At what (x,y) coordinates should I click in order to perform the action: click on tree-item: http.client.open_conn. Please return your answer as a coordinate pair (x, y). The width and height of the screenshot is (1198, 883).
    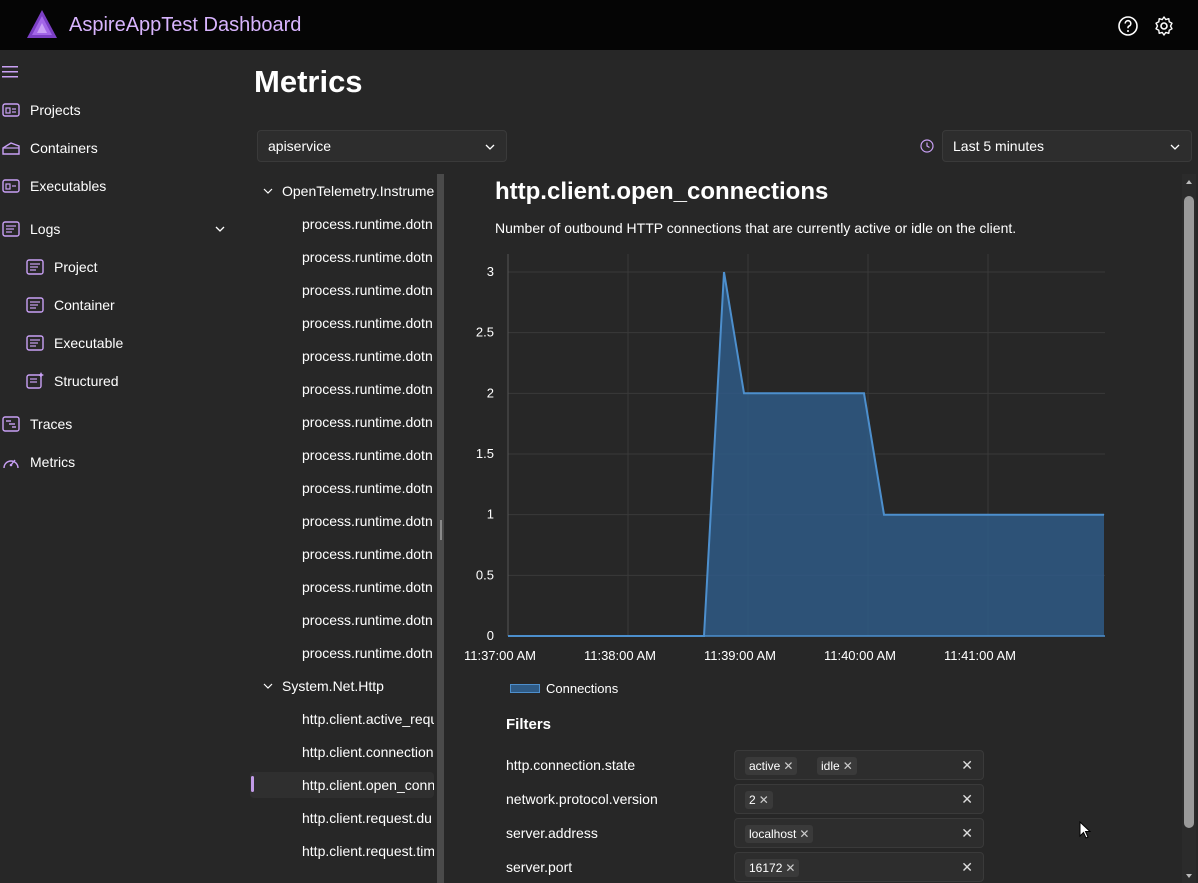
    Looking at the image, I should click on (342, 785).